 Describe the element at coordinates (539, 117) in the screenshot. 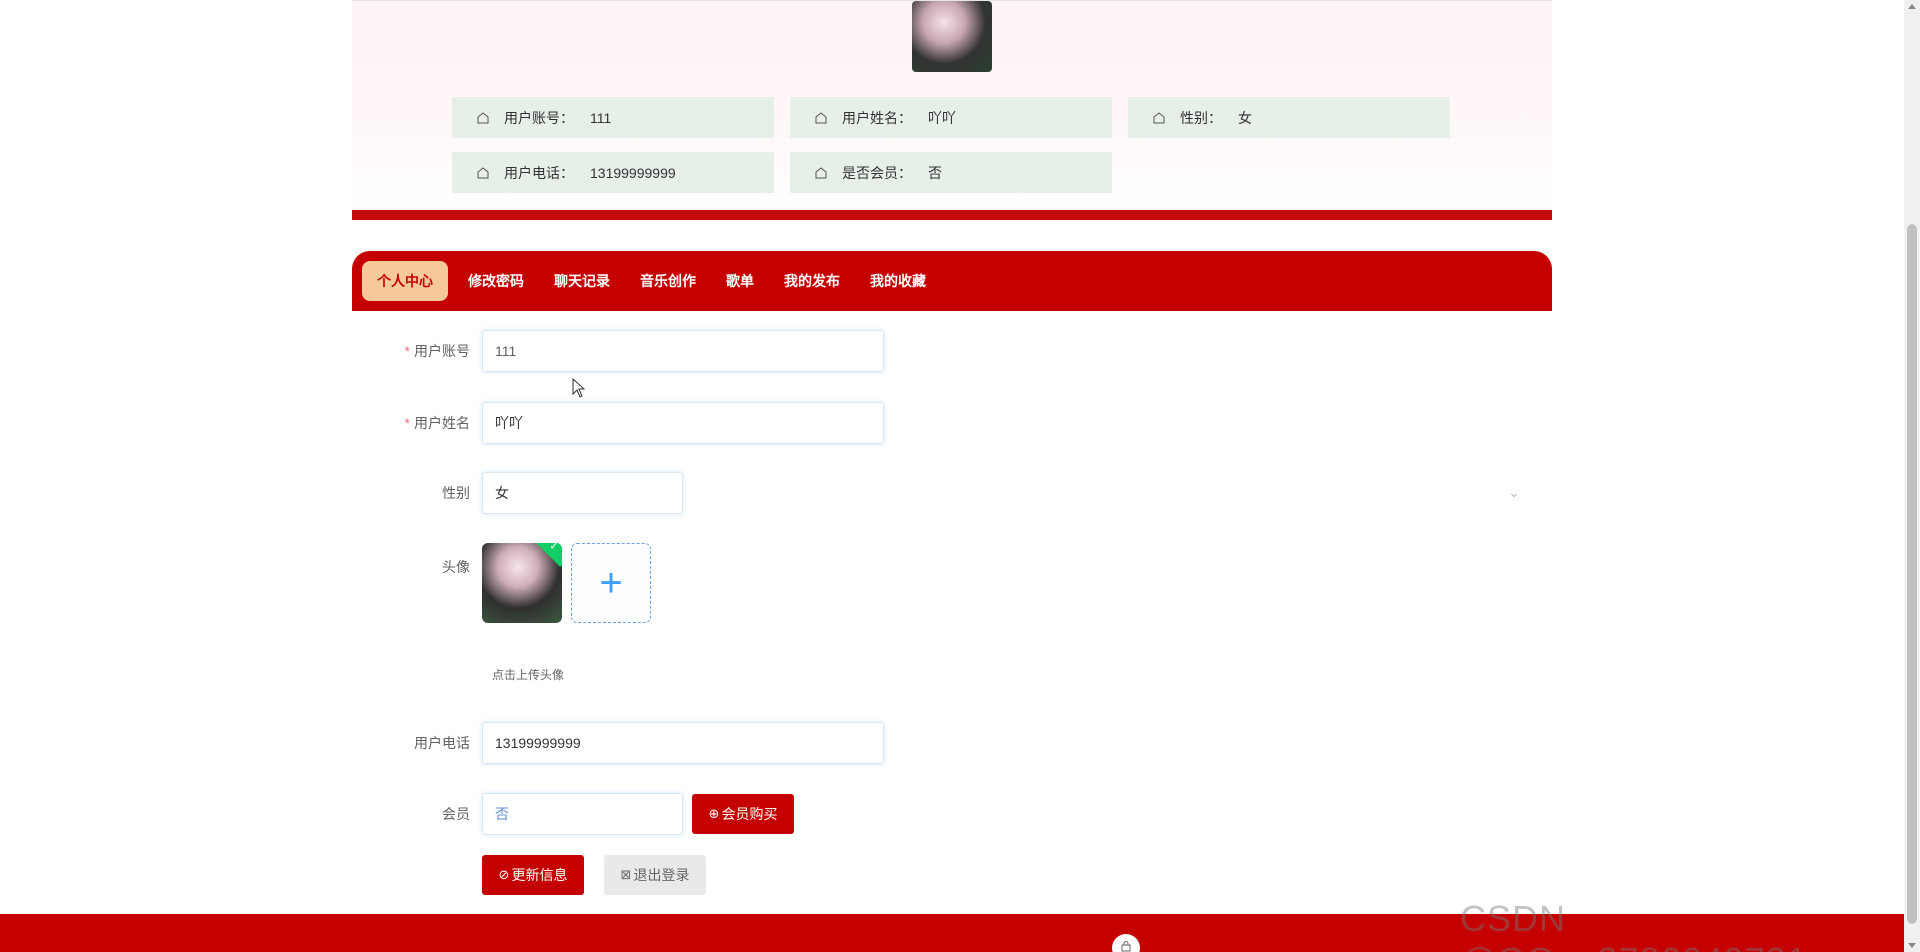

I see `info-label: 用户账号：` at that location.